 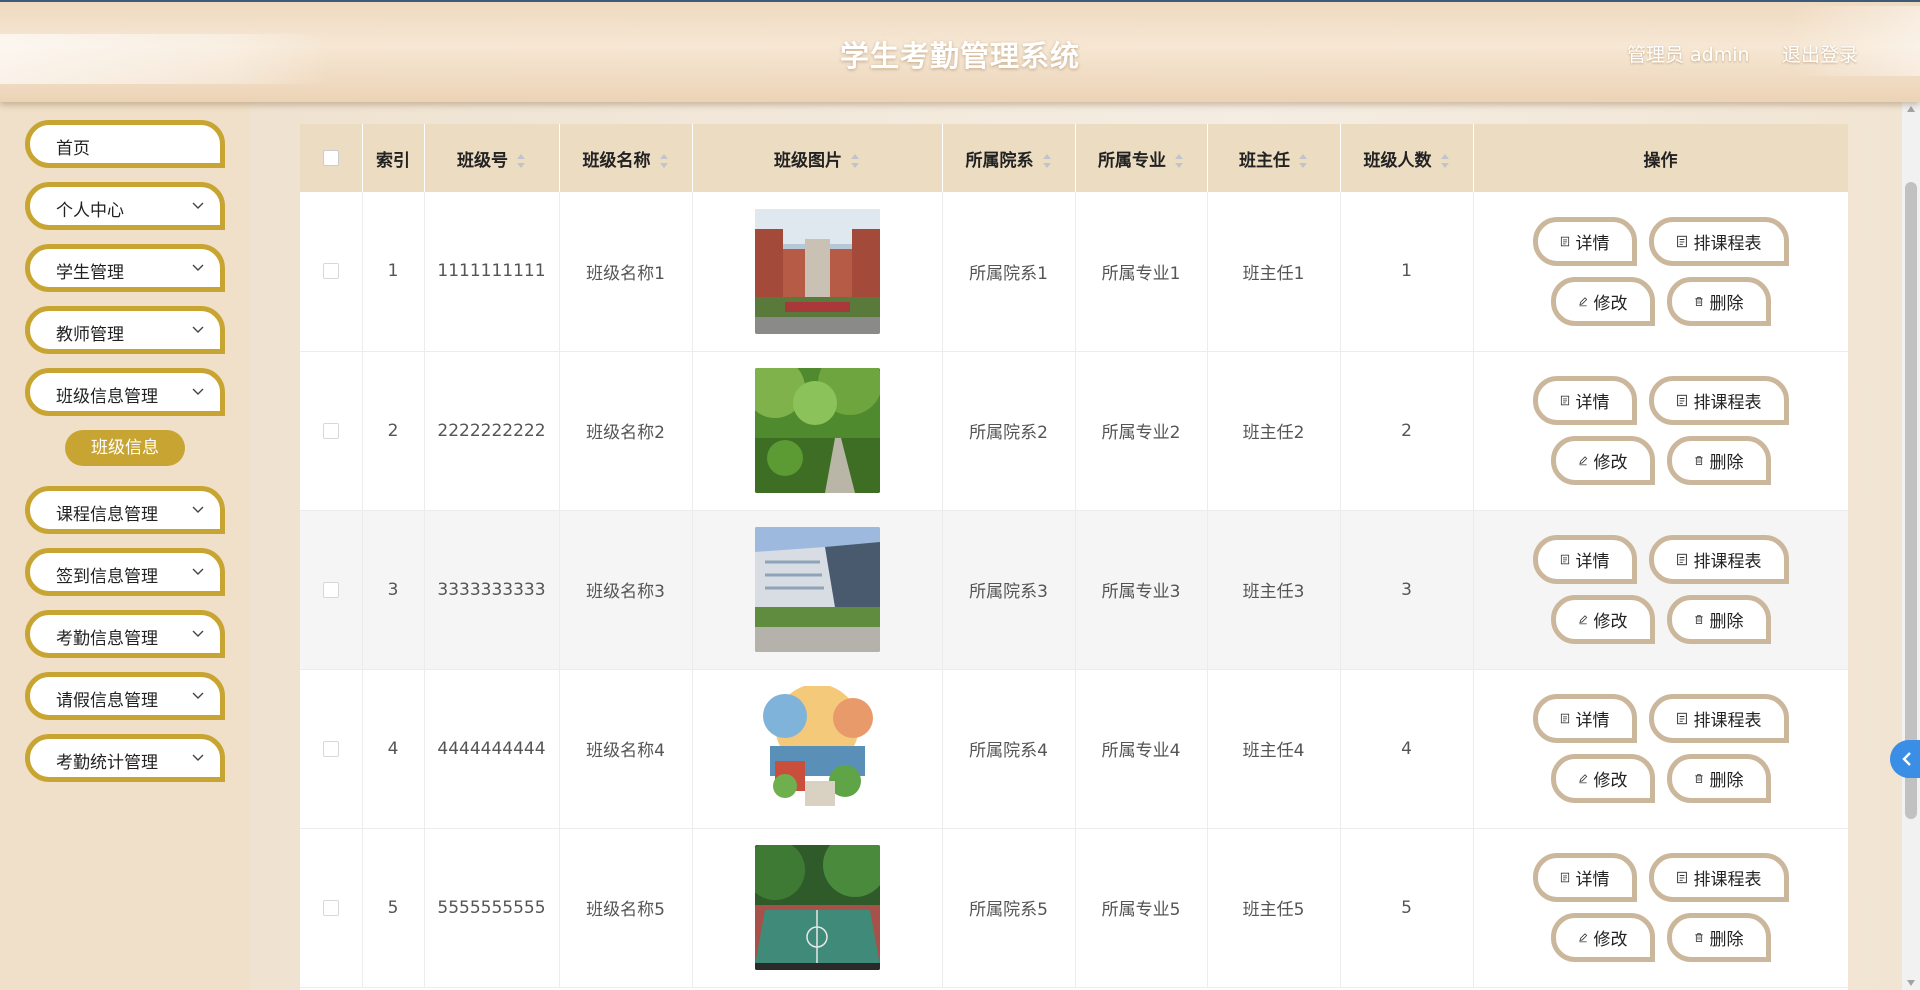 I want to click on sidebar-subitem-class-info: 班级信息, so click(x=125, y=448).